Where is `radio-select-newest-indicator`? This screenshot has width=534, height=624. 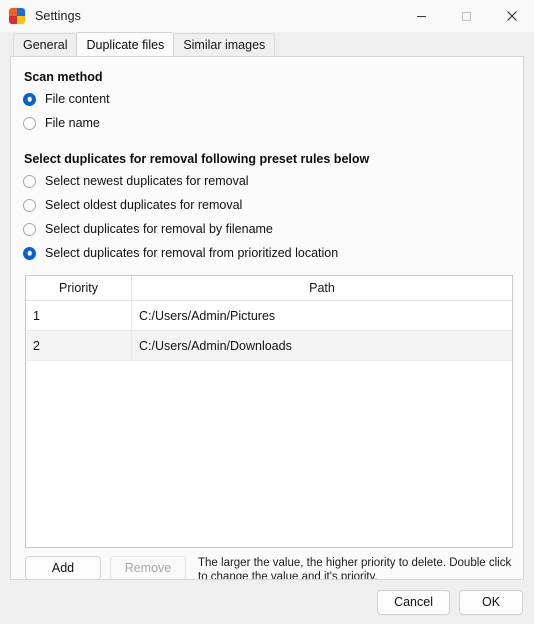
radio-select-newest-indicator is located at coordinates (29, 181).